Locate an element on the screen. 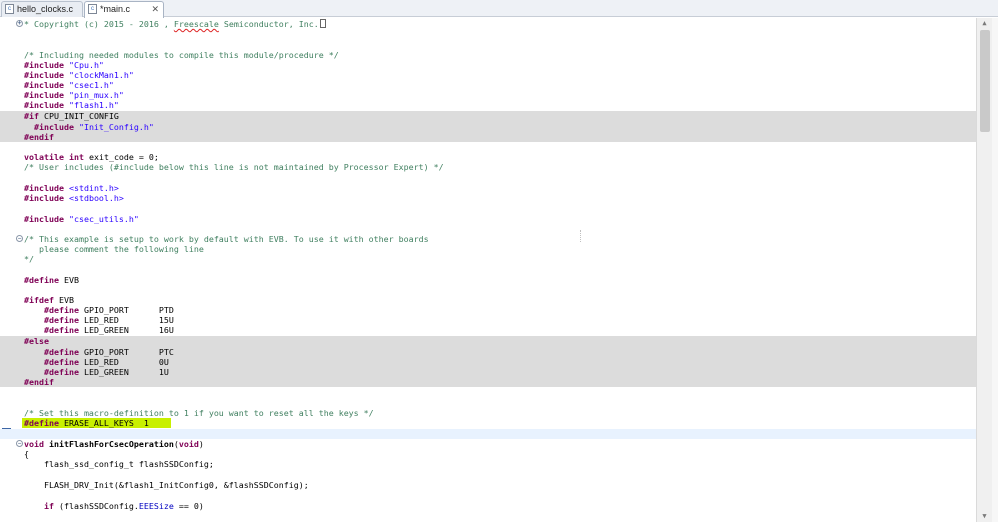 Image resolution: width=998 pixels, height=522 pixels. code-line: #include "Cpu.h" is located at coordinates (64, 65).